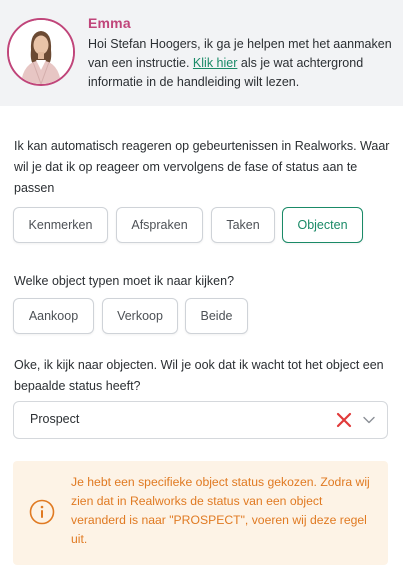  Describe the element at coordinates (42, 512) in the screenshot. I see `info-icon` at that location.